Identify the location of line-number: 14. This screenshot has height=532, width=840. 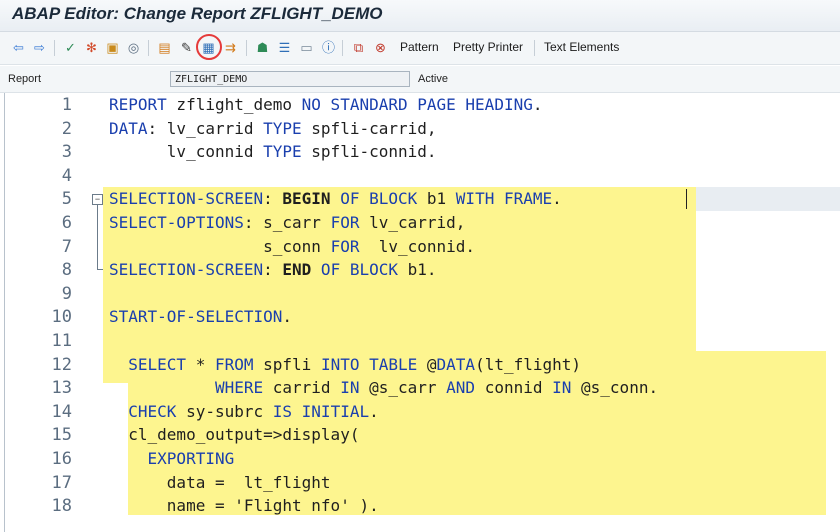
(61, 411).